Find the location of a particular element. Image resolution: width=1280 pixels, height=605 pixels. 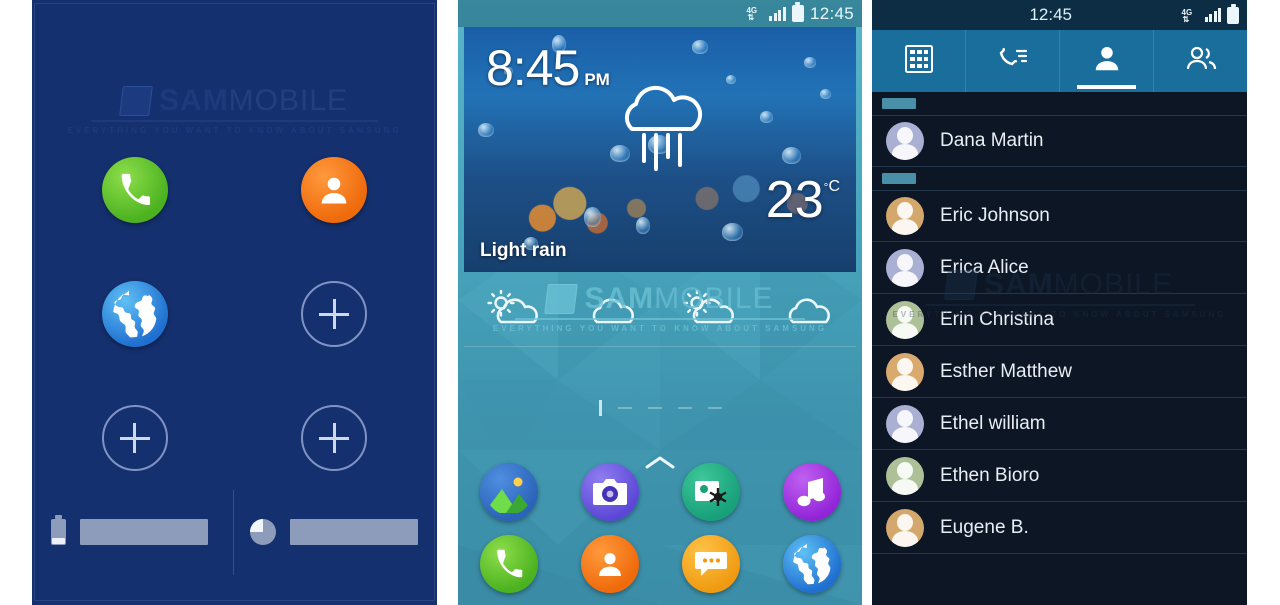

weather-condition: Light rain is located at coordinates (523, 250).